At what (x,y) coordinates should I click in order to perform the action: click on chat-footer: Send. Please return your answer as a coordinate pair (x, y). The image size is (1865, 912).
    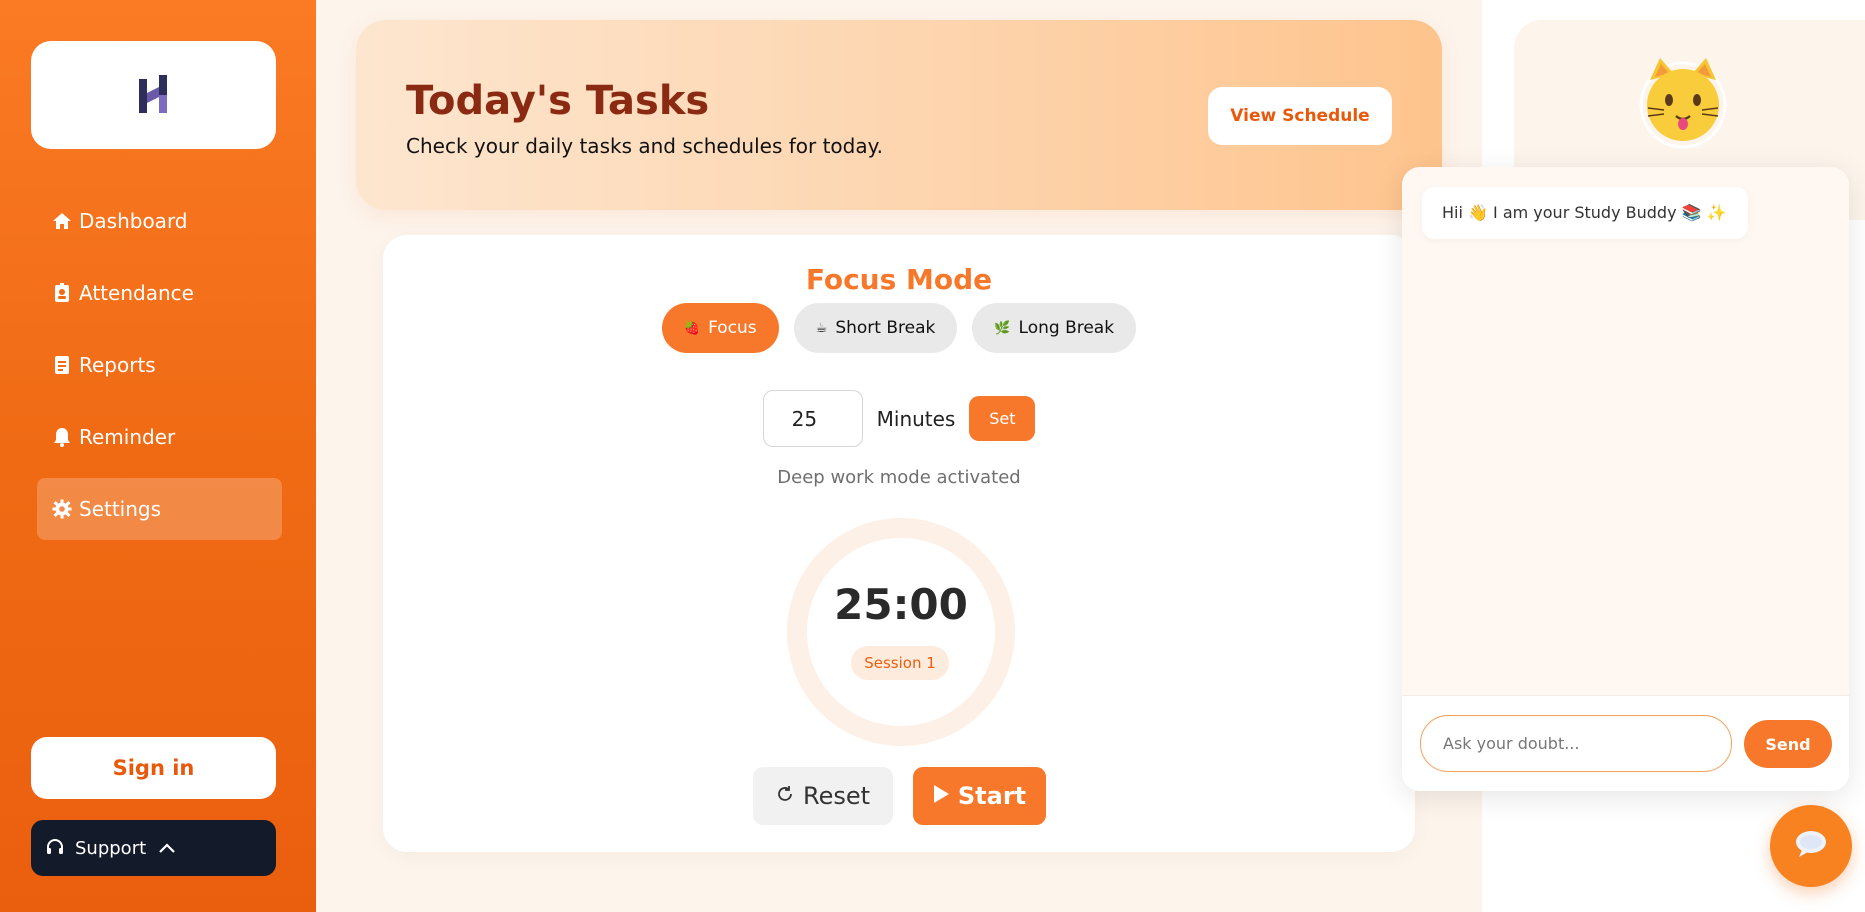
    Looking at the image, I should click on (1625, 743).